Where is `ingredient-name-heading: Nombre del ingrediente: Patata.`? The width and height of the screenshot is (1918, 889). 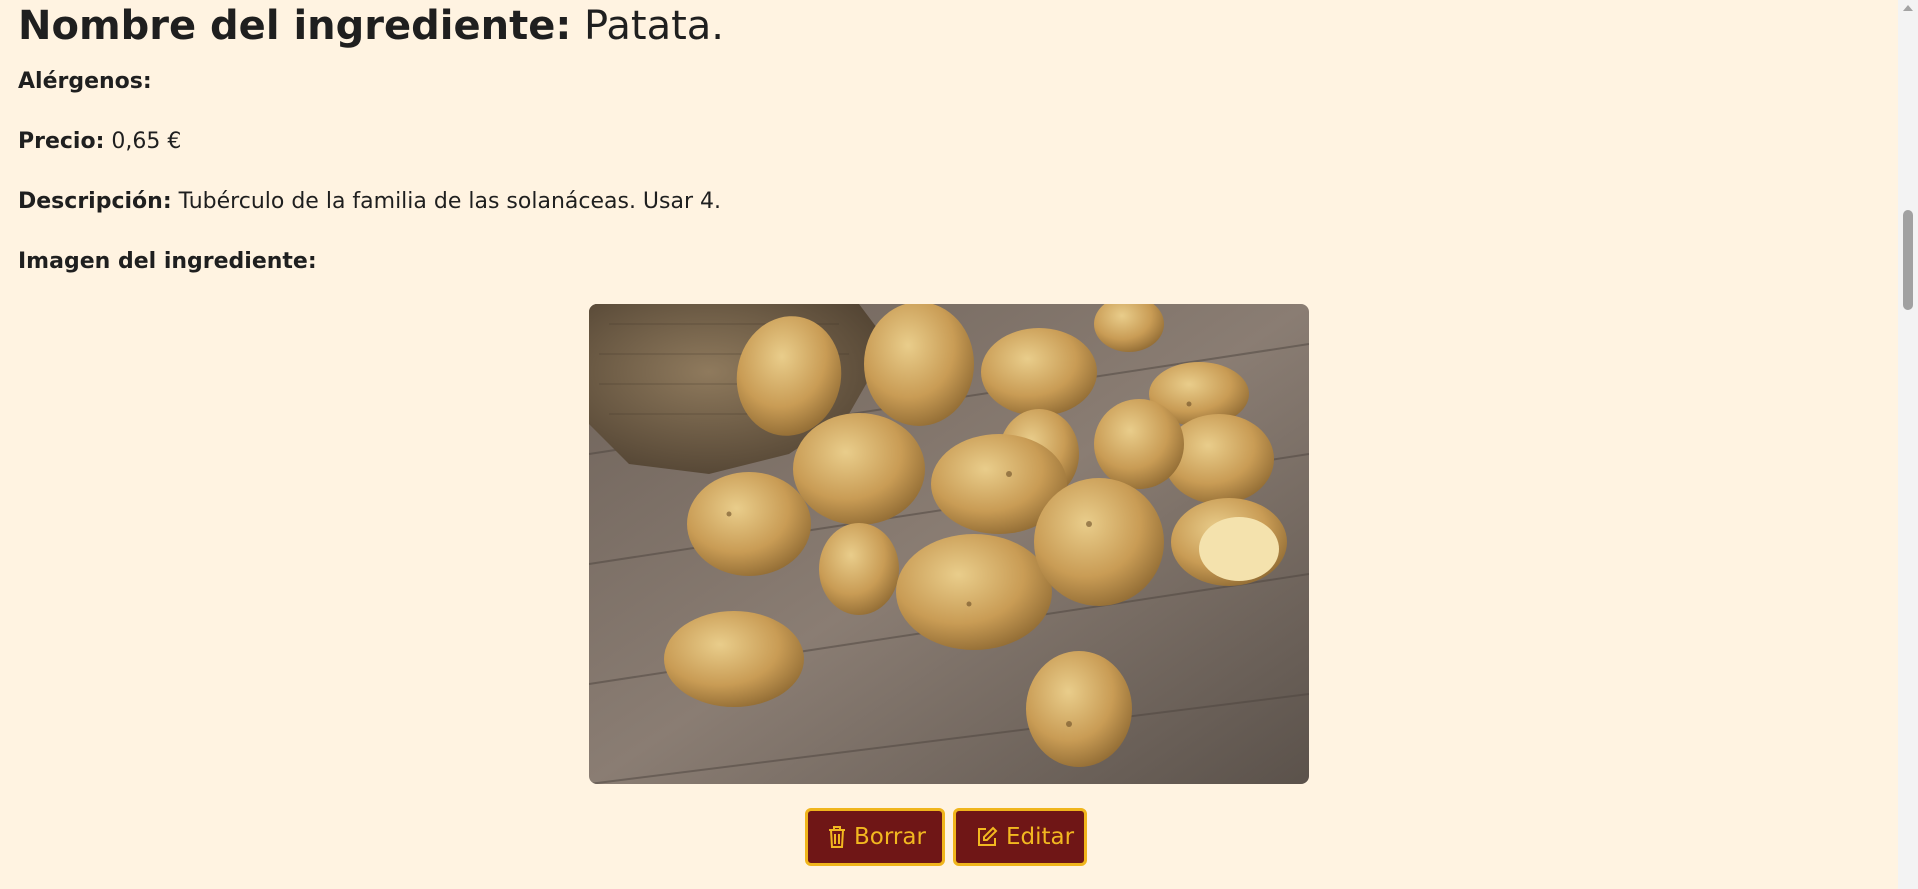
ingredient-name-heading: Nombre del ingrediente: Patata. is located at coordinates (371, 26).